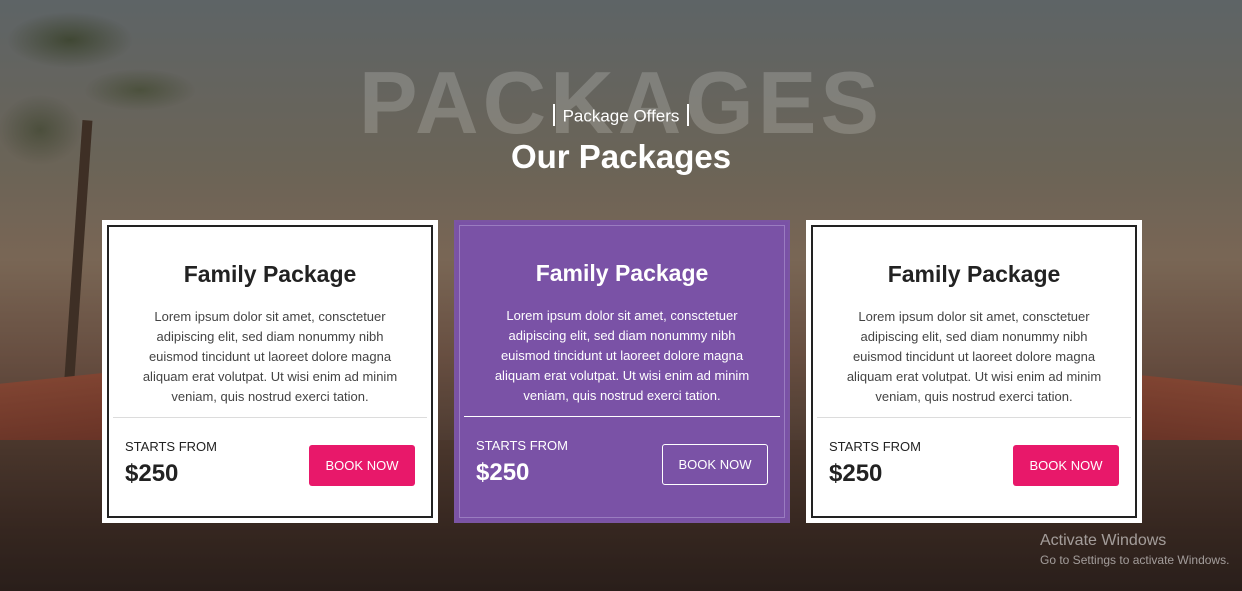 The height and width of the screenshot is (591, 1242). I want to click on section-title: Our Packages, so click(621, 156).